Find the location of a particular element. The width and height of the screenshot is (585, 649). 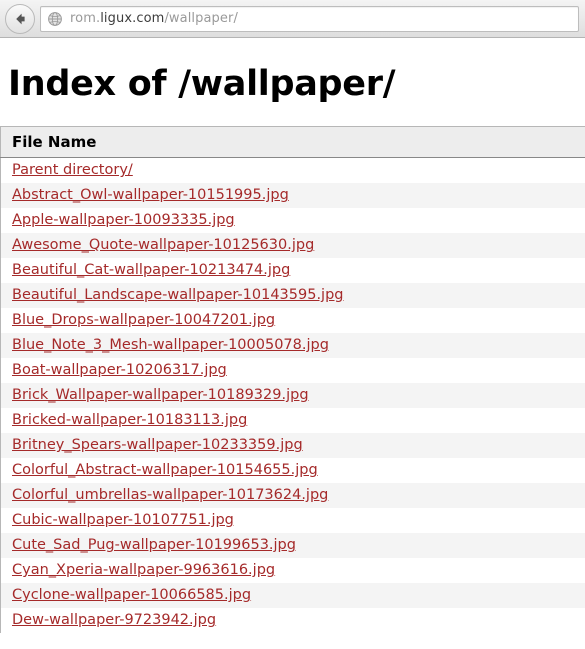

table-row: Dew-wallpaper-9723942.jpg is located at coordinates (292, 621).